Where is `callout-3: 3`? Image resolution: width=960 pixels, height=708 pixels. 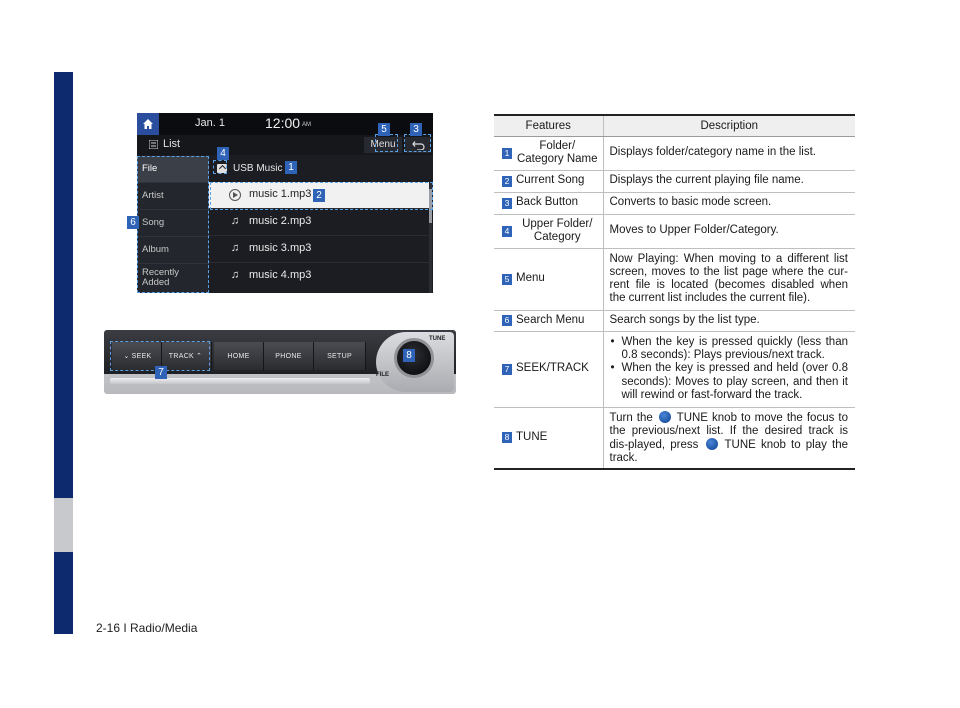
callout-3: 3 is located at coordinates (416, 129).